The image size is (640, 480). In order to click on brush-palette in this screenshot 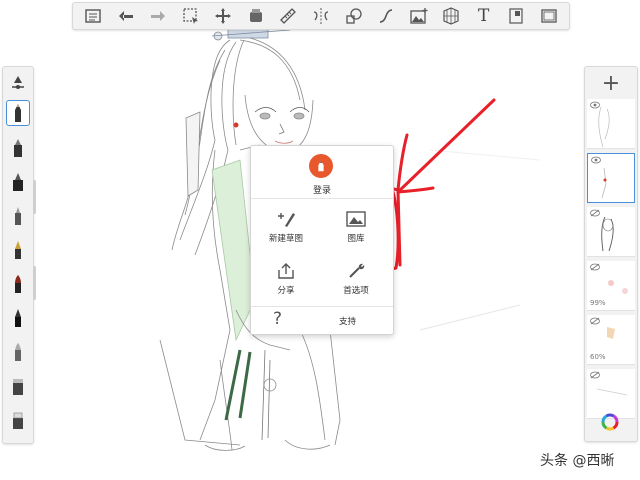, I will do `click(18, 255)`.